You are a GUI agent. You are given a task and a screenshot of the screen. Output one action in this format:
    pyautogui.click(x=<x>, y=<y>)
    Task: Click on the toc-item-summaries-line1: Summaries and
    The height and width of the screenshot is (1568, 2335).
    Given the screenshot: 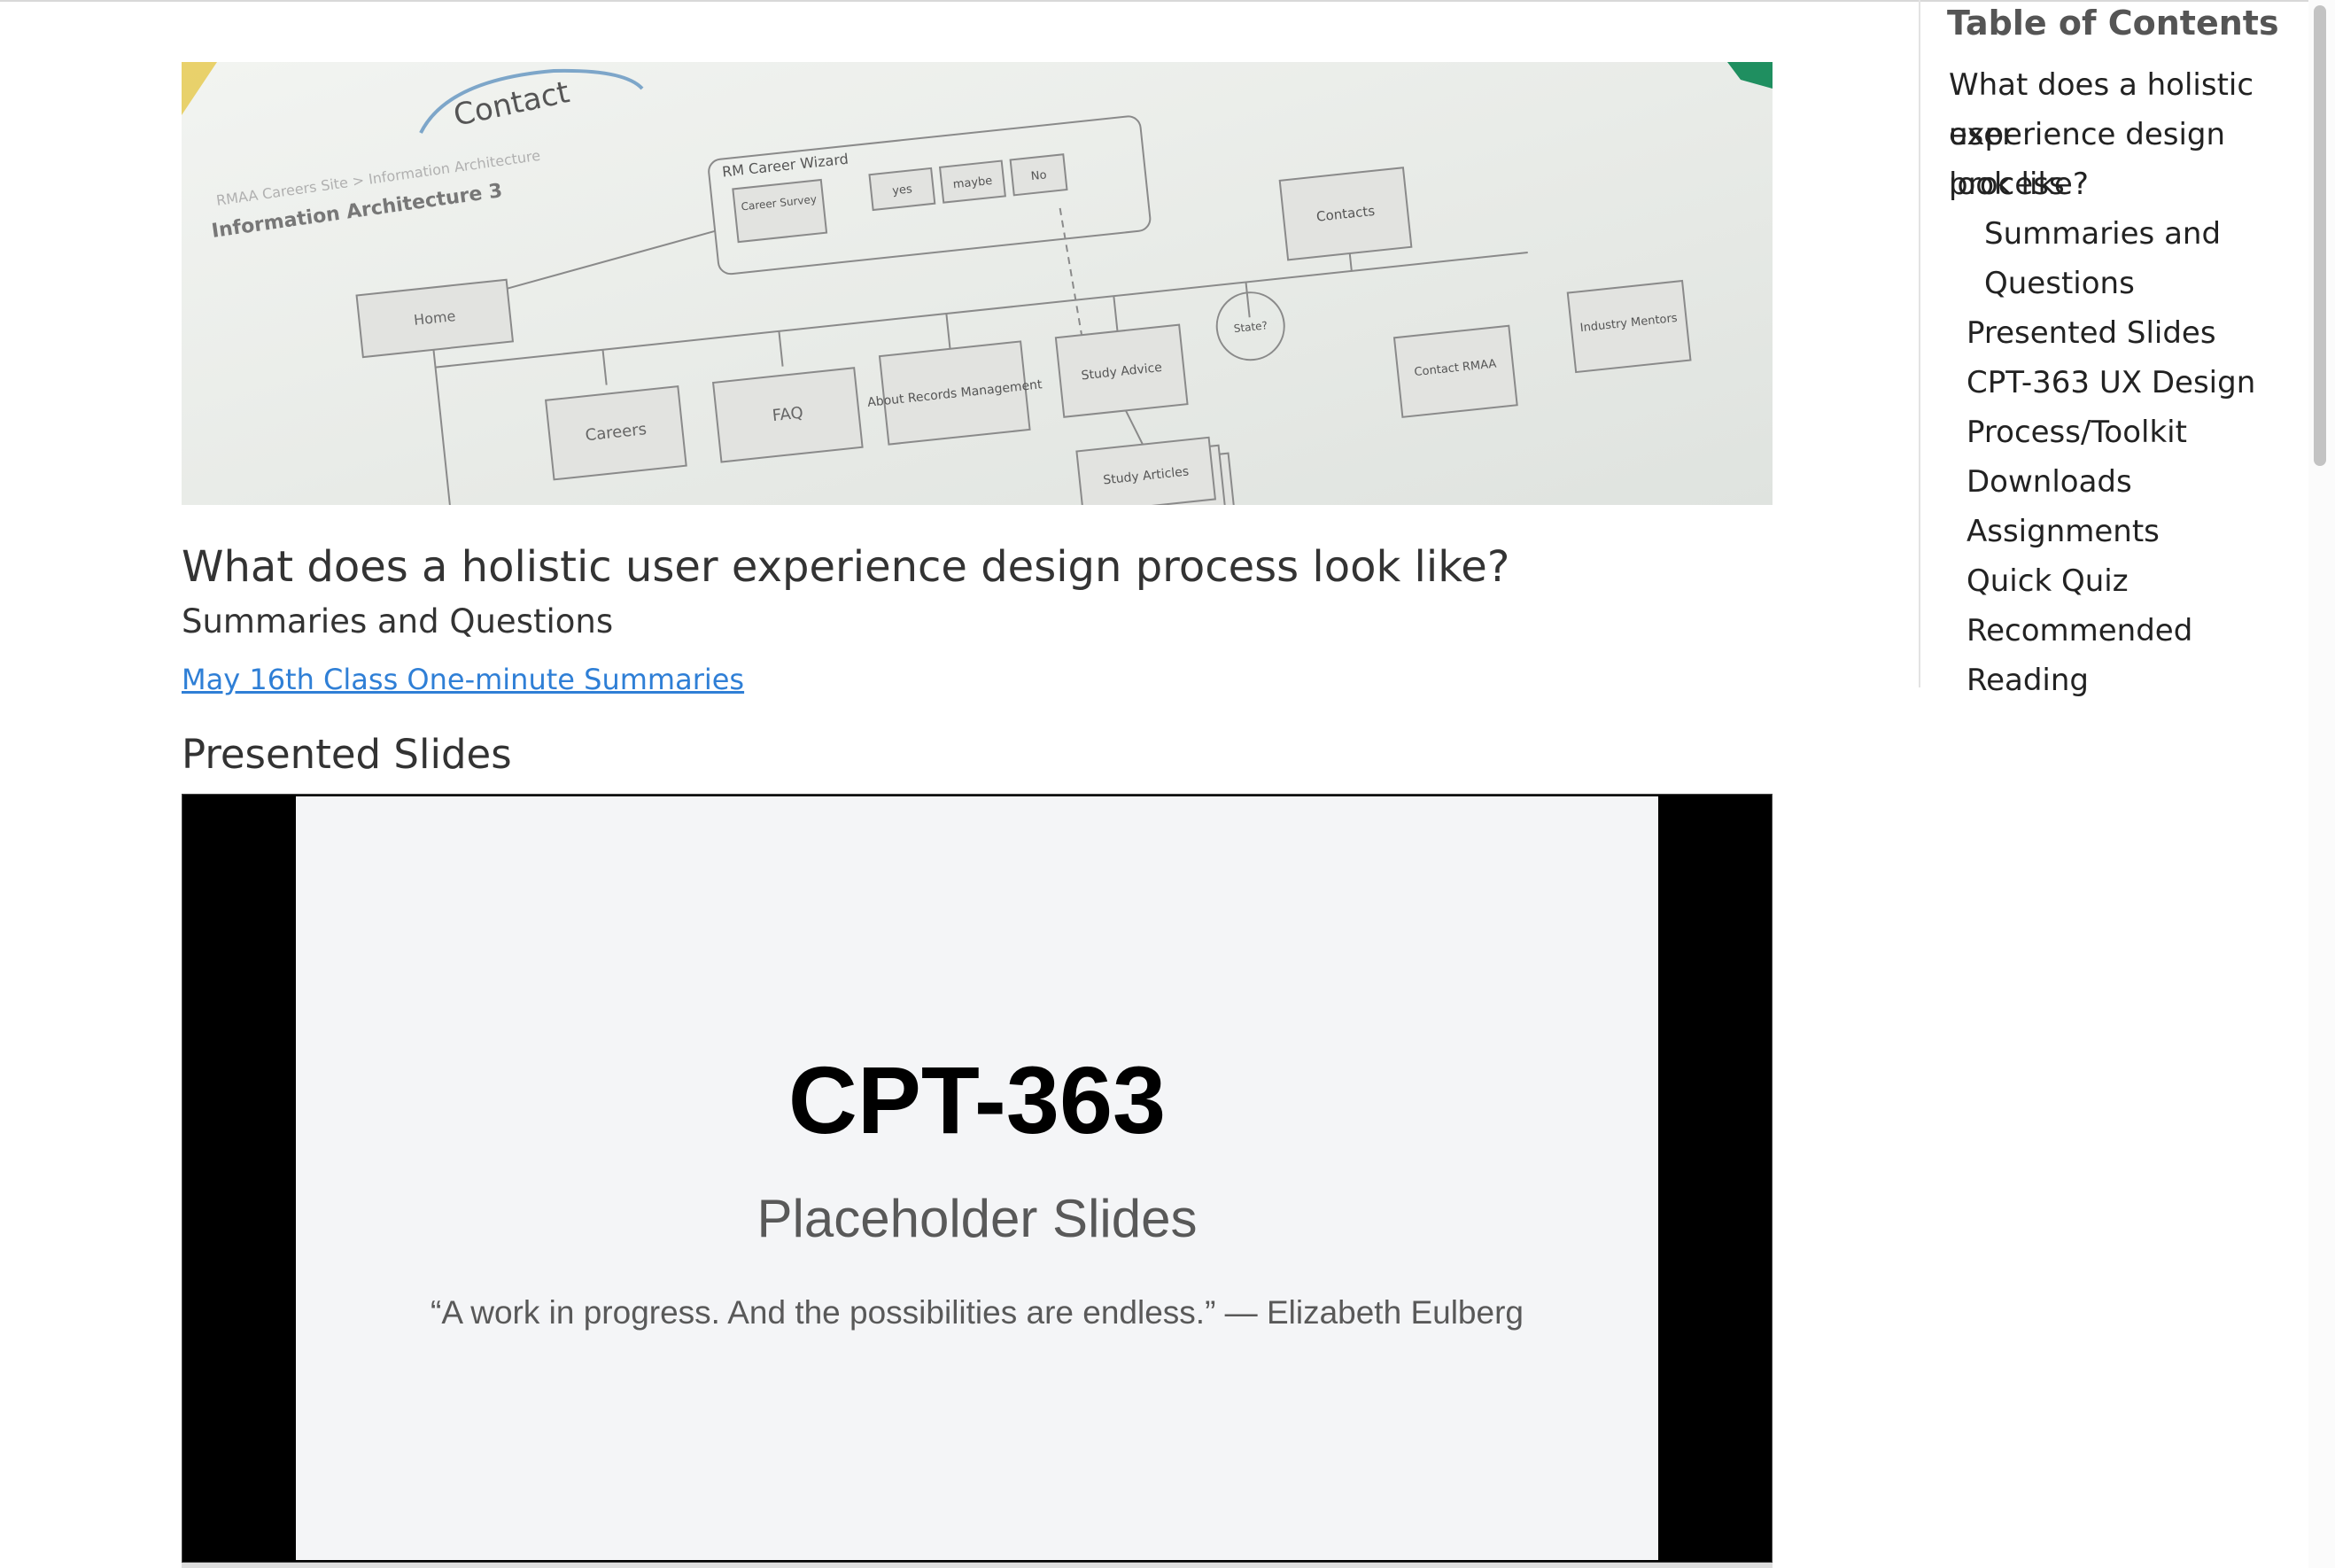 What is the action you would take?
    pyautogui.click(x=2102, y=234)
    